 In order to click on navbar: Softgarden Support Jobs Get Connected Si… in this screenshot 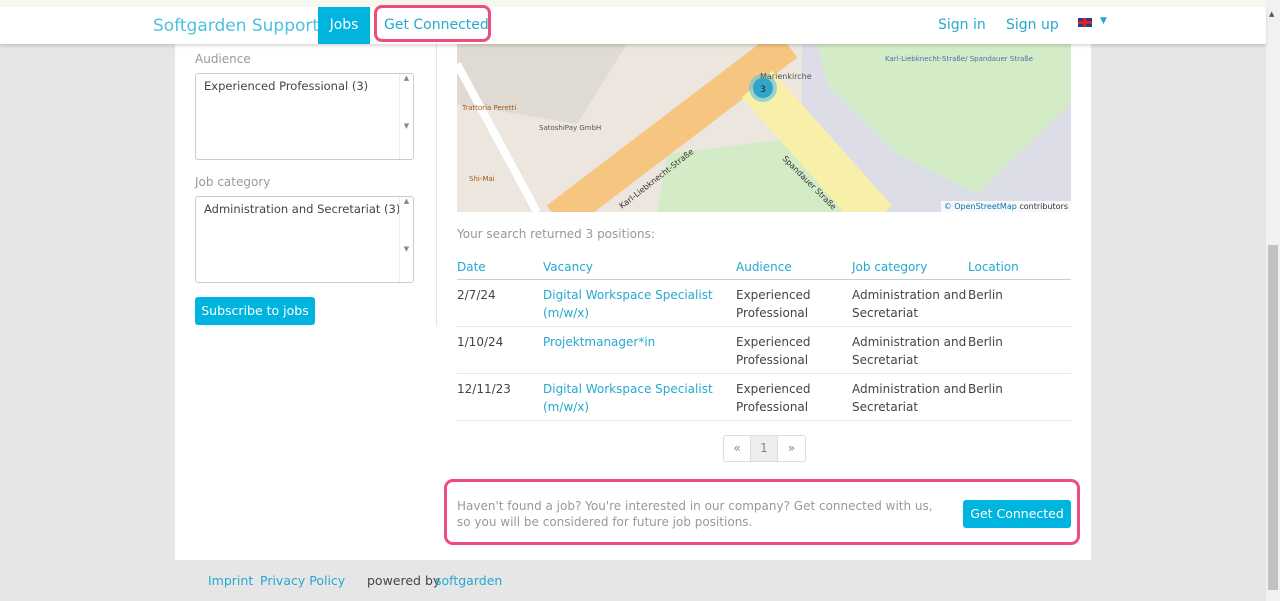, I will do `click(633, 24)`.